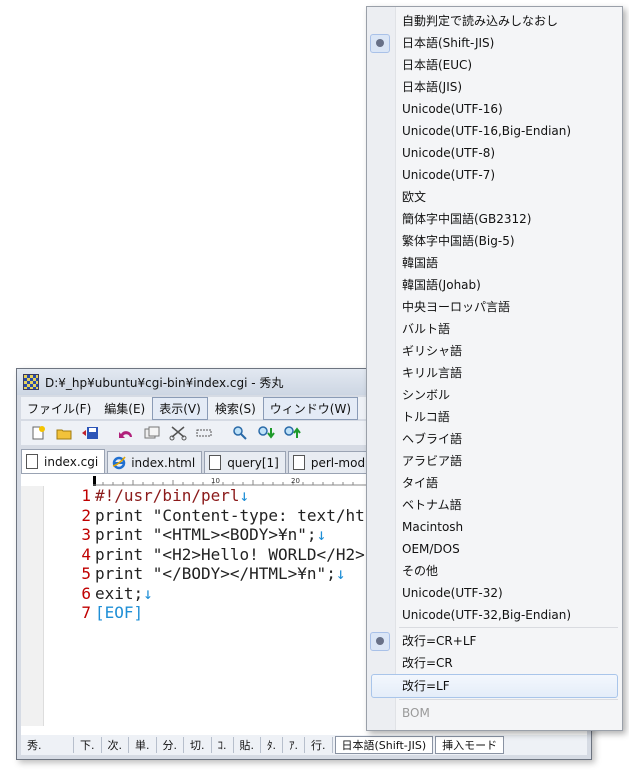  I want to click on menu-edit: 編集(E), so click(124, 408).